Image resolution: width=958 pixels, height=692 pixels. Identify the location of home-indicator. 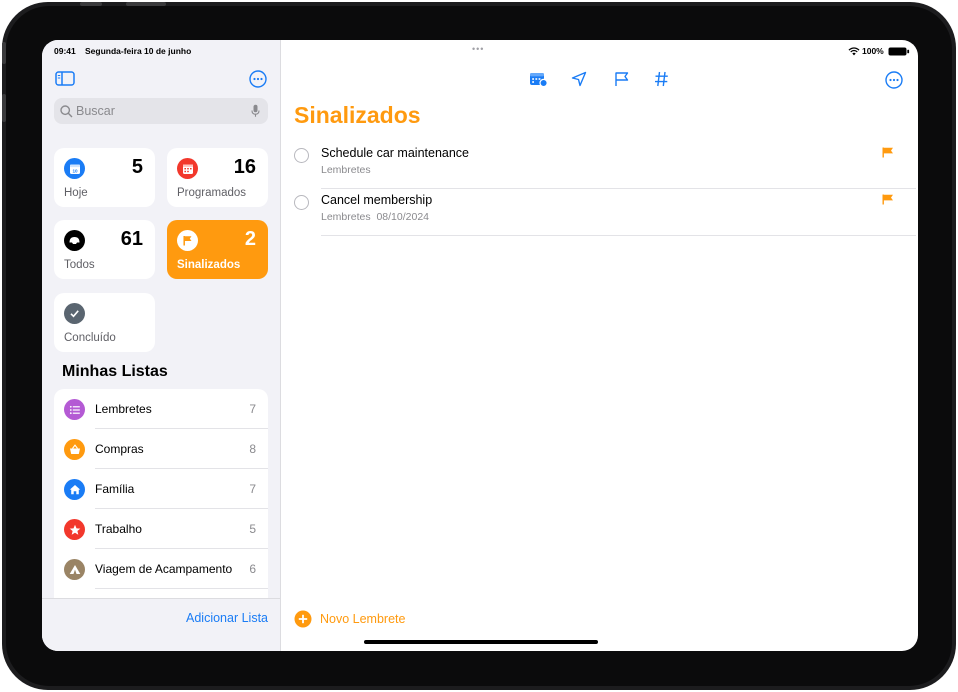
(481, 642).